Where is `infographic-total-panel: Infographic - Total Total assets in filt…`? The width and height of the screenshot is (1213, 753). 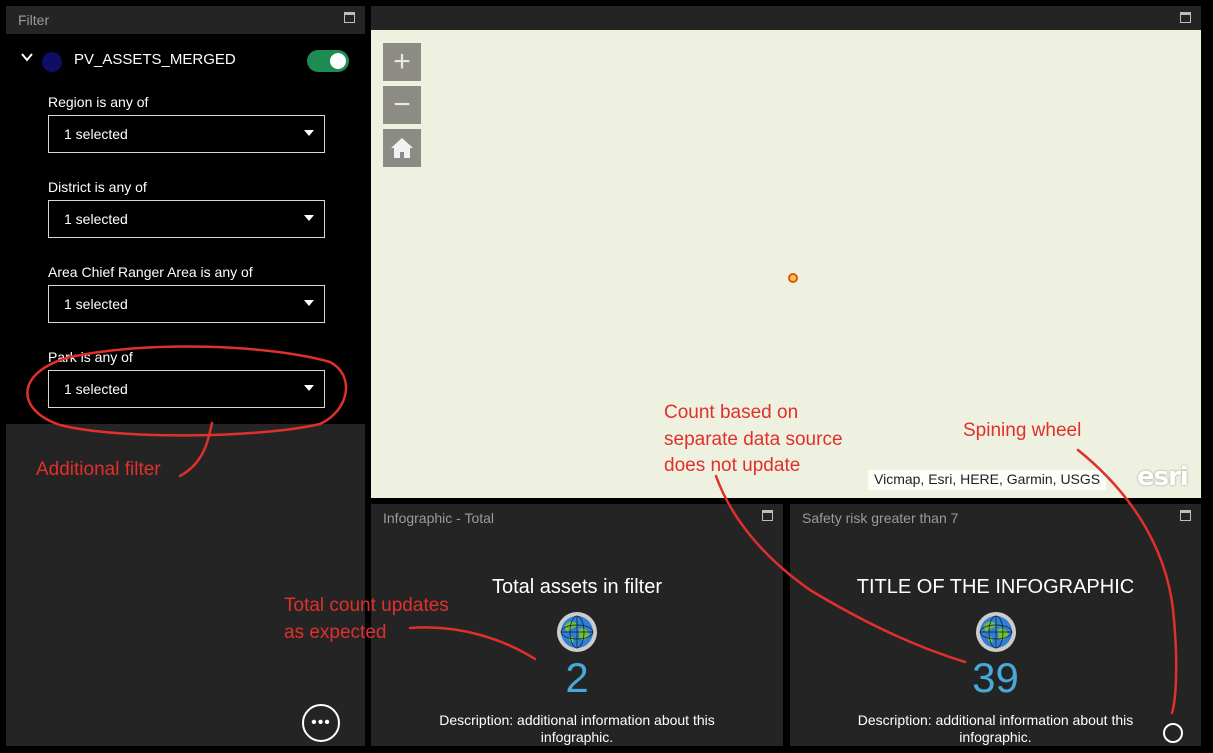
infographic-total-panel: Infographic - Total Total assets in filt… is located at coordinates (577, 625).